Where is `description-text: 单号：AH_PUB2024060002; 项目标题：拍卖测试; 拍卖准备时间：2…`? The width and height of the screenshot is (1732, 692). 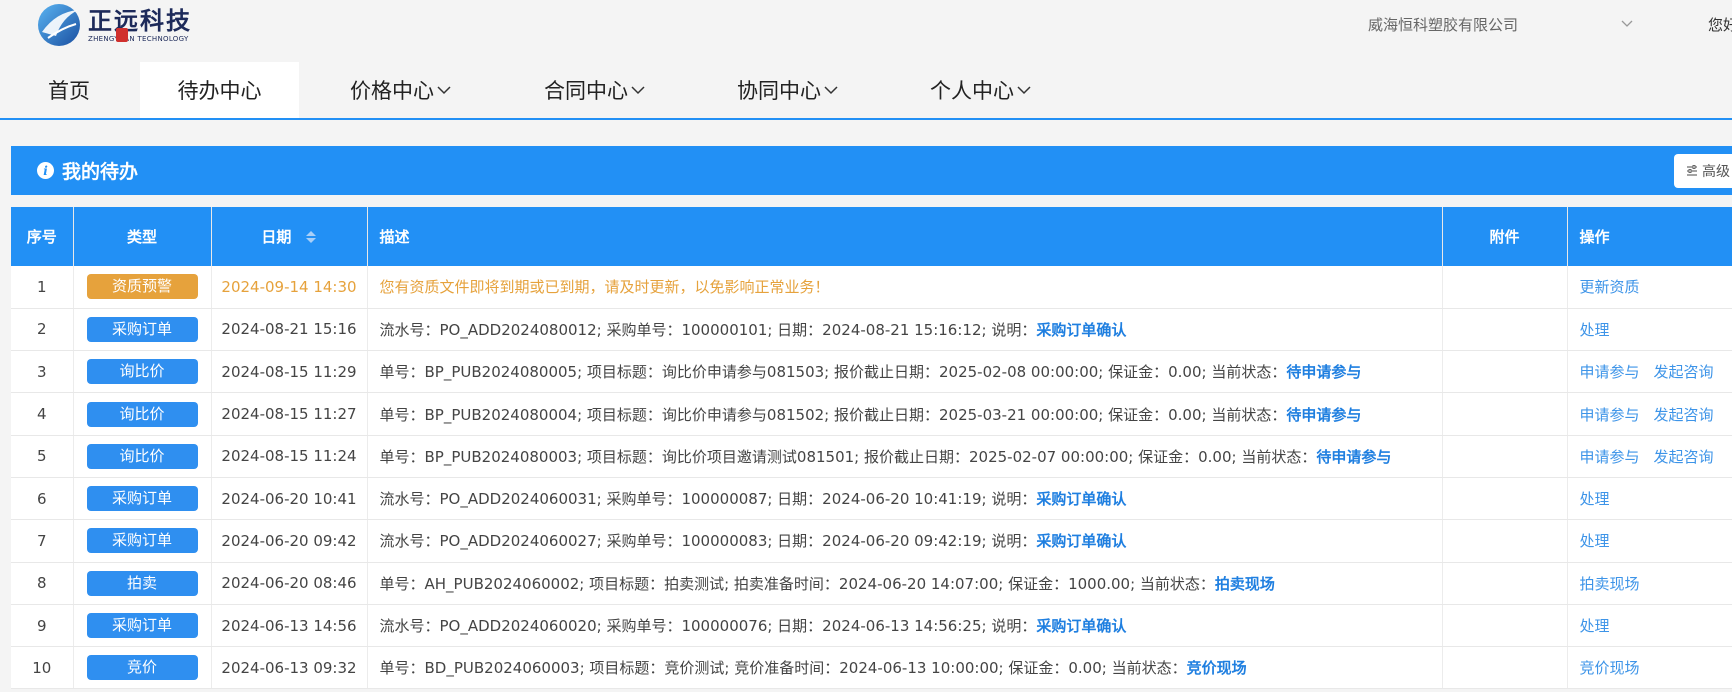 description-text: 单号：AH_PUB2024060002; 项目标题：拍卖测试; 拍卖准备时间：2… is located at coordinates (797, 583).